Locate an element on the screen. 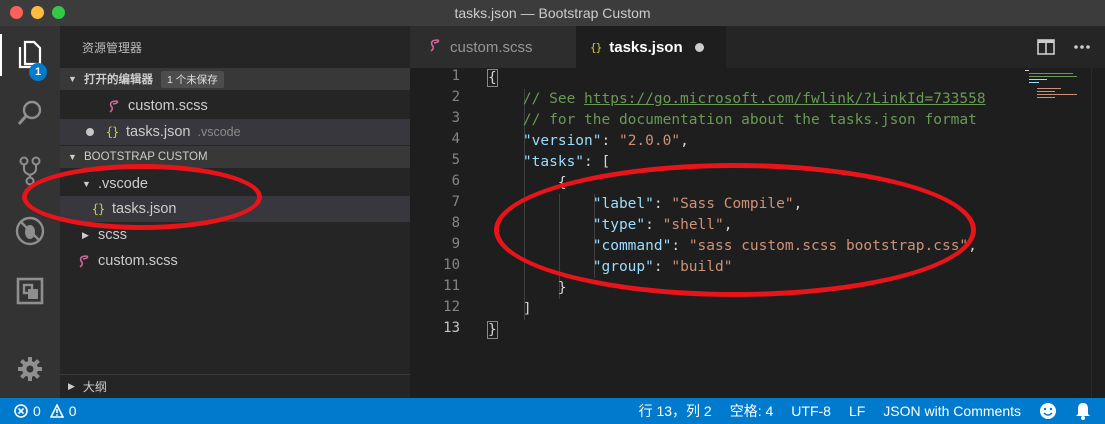 This screenshot has height=424, width=1105. folder-scss: ▶ scss is located at coordinates (235, 235).